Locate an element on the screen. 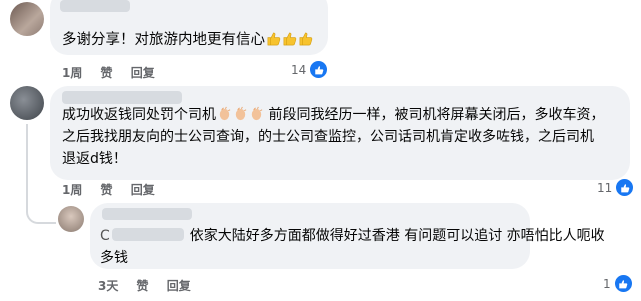  comment-text: 多谢分享！对旅游内地更有信心 is located at coordinates (187, 40).